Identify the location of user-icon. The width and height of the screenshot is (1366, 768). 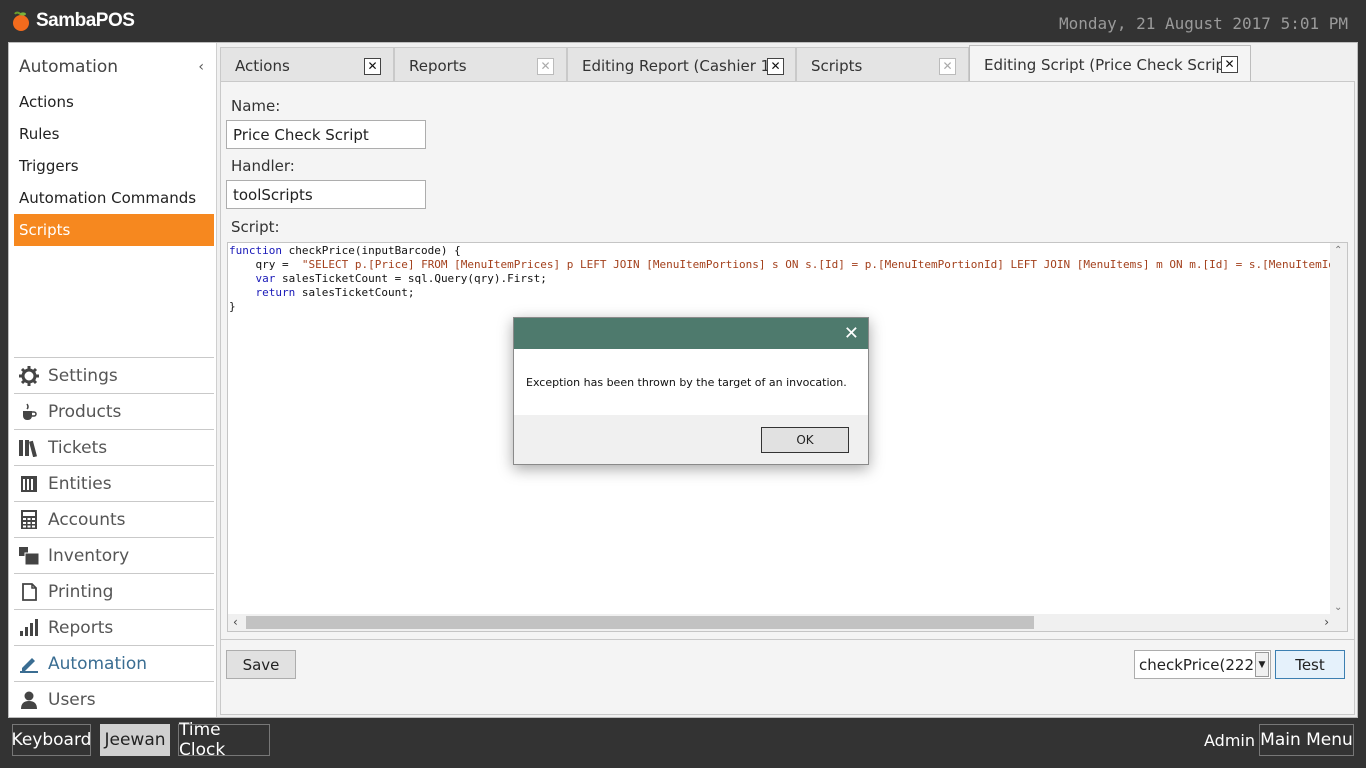
(29, 700).